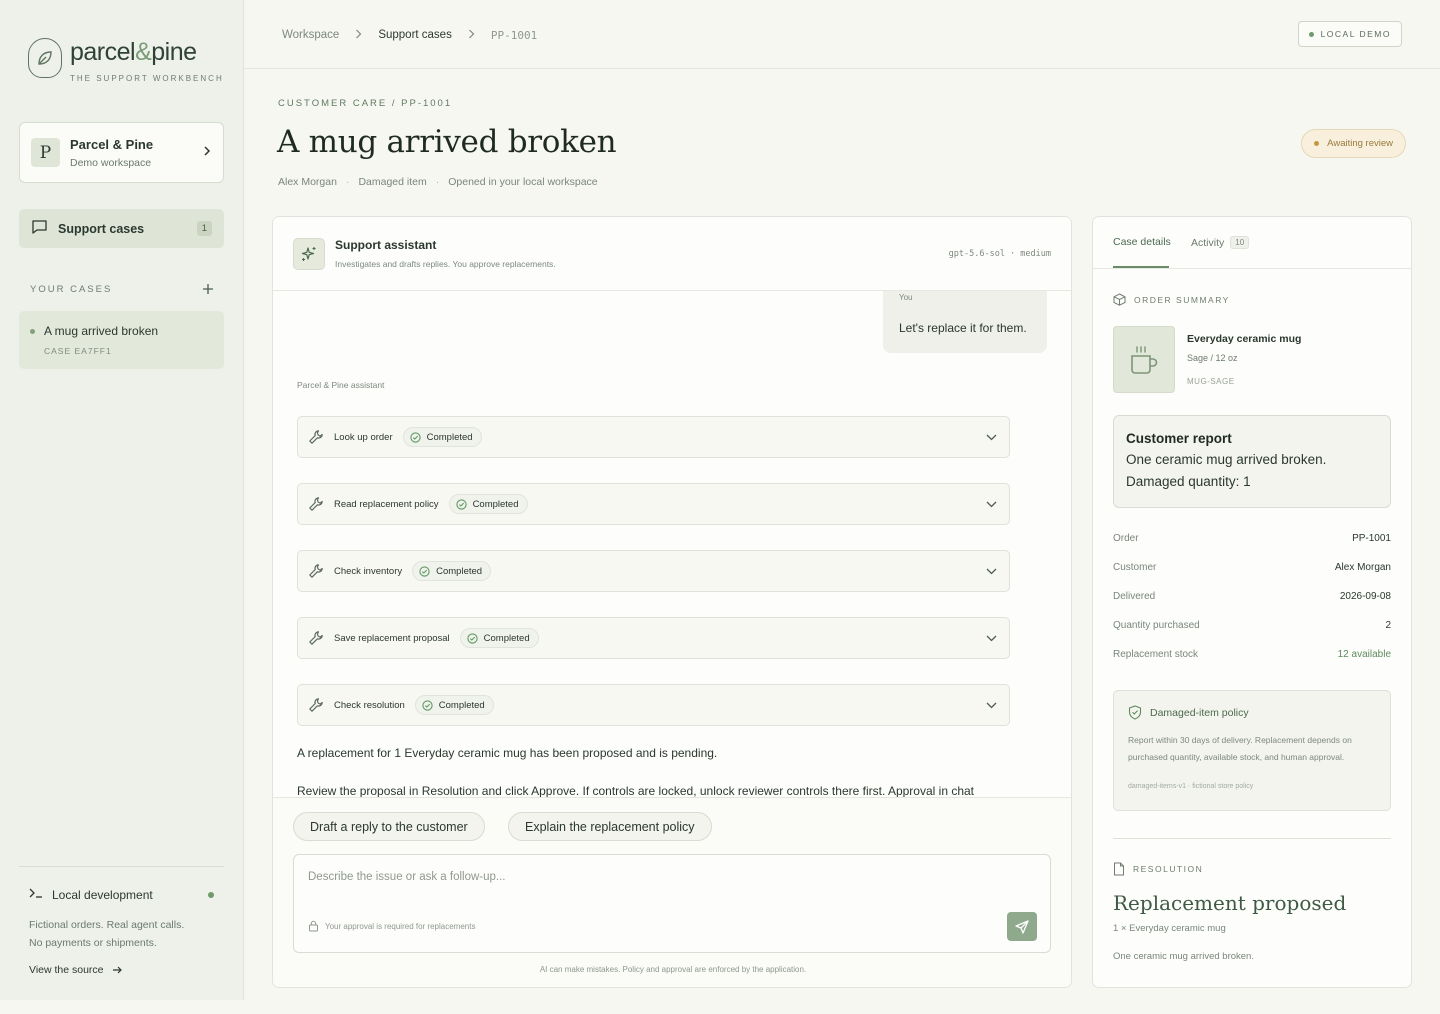 The image size is (1440, 1014). Describe the element at coordinates (1220, 242) in the screenshot. I see `tab-activity: Activity 10` at that location.